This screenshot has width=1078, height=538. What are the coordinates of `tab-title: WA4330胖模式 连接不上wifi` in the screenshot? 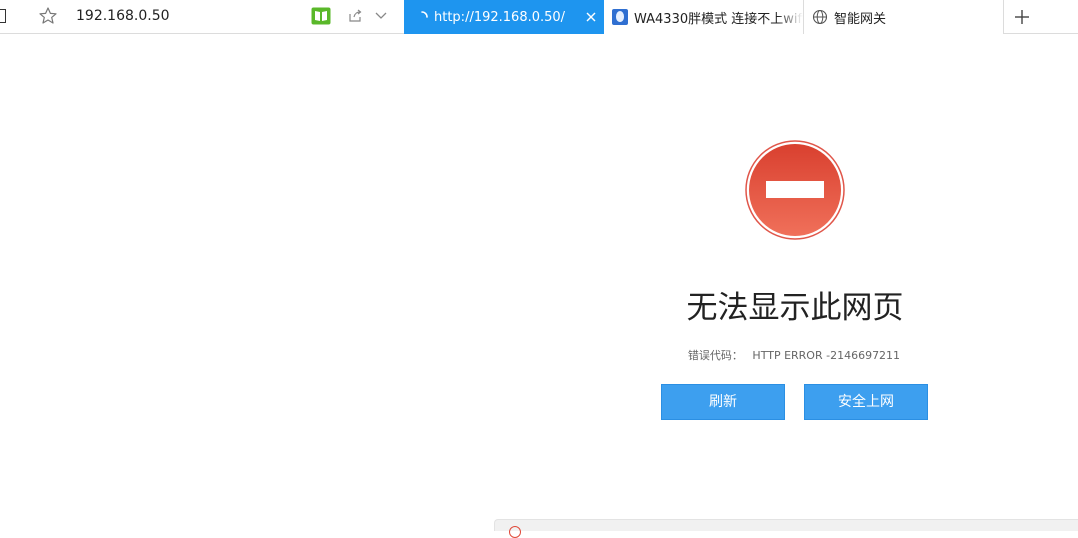 It's located at (718, 19).